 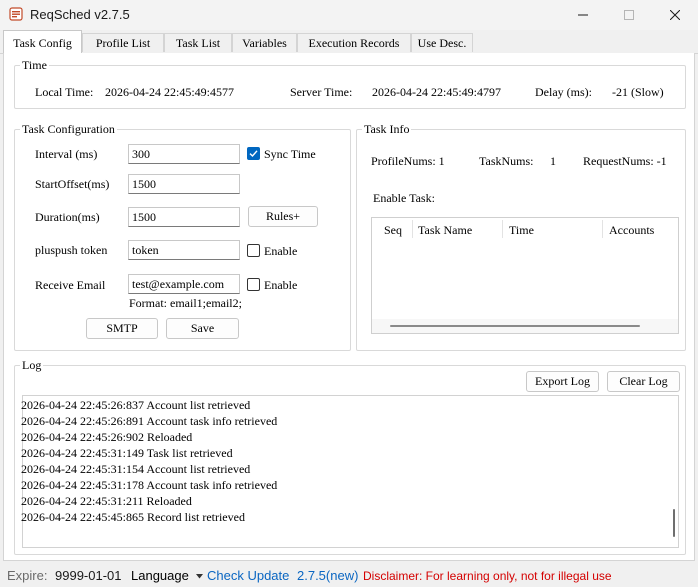 What do you see at coordinates (264, 42) in the screenshot?
I see `tab-variables: Variables` at bounding box center [264, 42].